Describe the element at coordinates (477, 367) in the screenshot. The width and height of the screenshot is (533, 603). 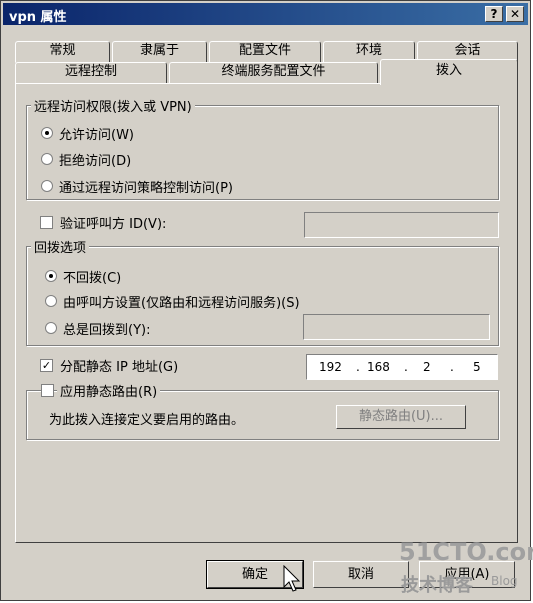
I see `ip-octet-4: 5` at that location.